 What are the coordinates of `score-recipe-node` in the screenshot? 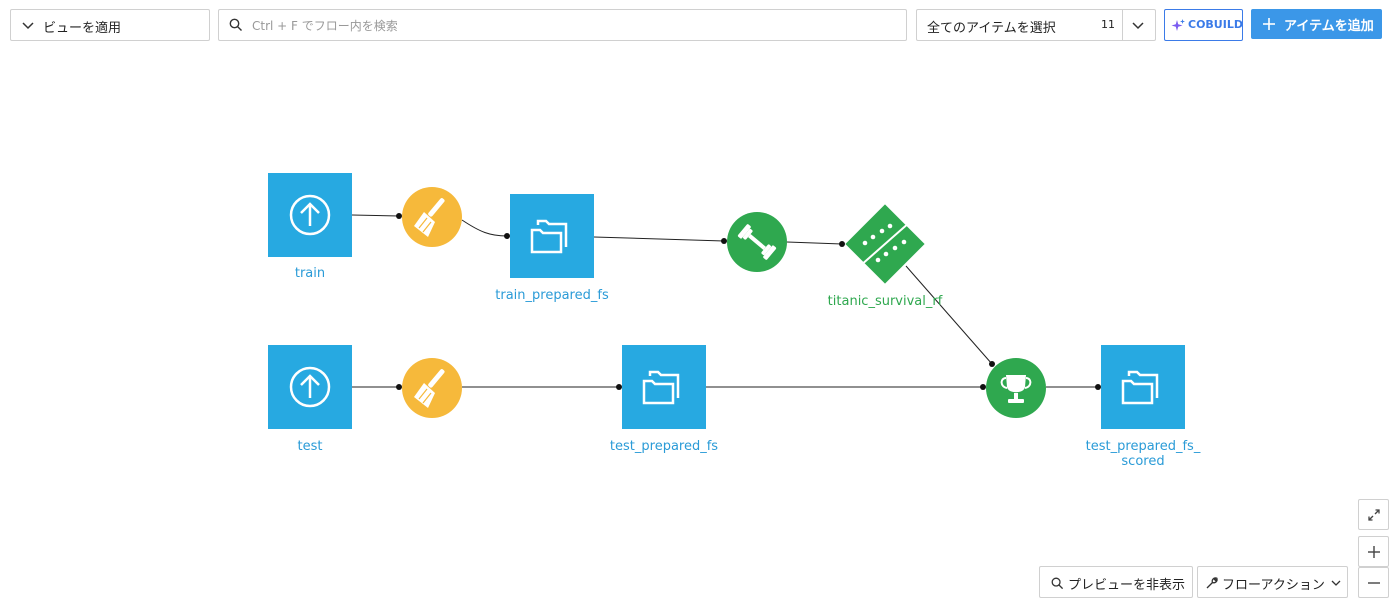 It's located at (1016, 388).